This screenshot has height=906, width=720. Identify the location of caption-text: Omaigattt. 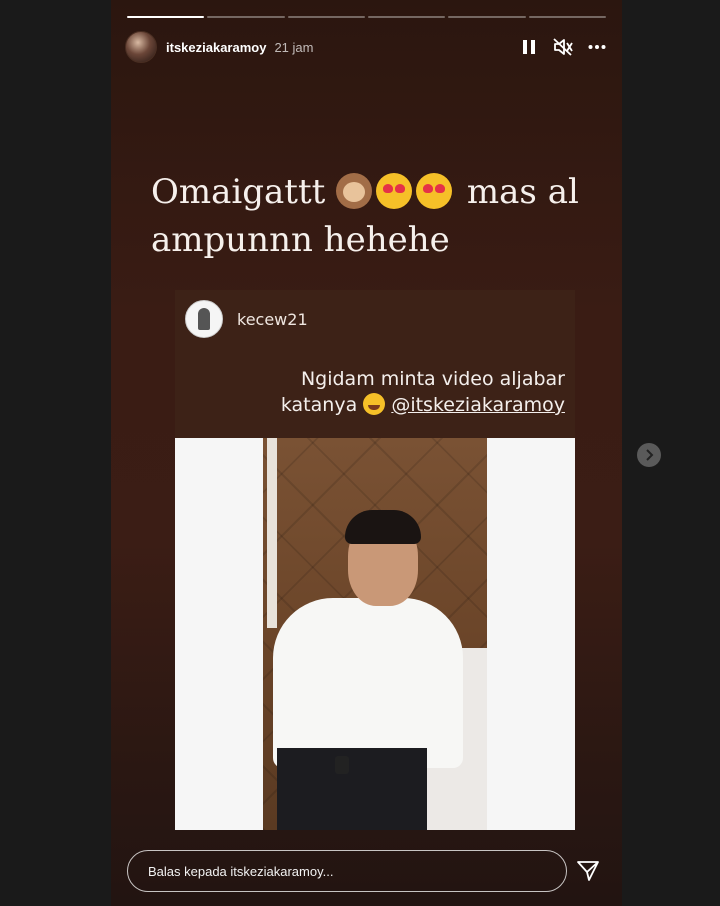
(238, 192).